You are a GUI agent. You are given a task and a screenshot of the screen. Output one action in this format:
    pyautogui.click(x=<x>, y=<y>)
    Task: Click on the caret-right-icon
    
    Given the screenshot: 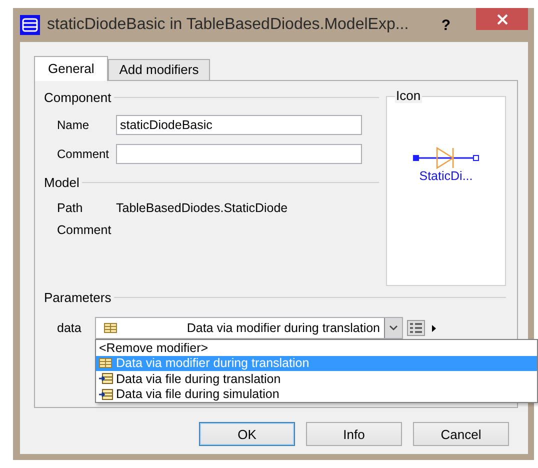 What is the action you would take?
    pyautogui.click(x=434, y=328)
    